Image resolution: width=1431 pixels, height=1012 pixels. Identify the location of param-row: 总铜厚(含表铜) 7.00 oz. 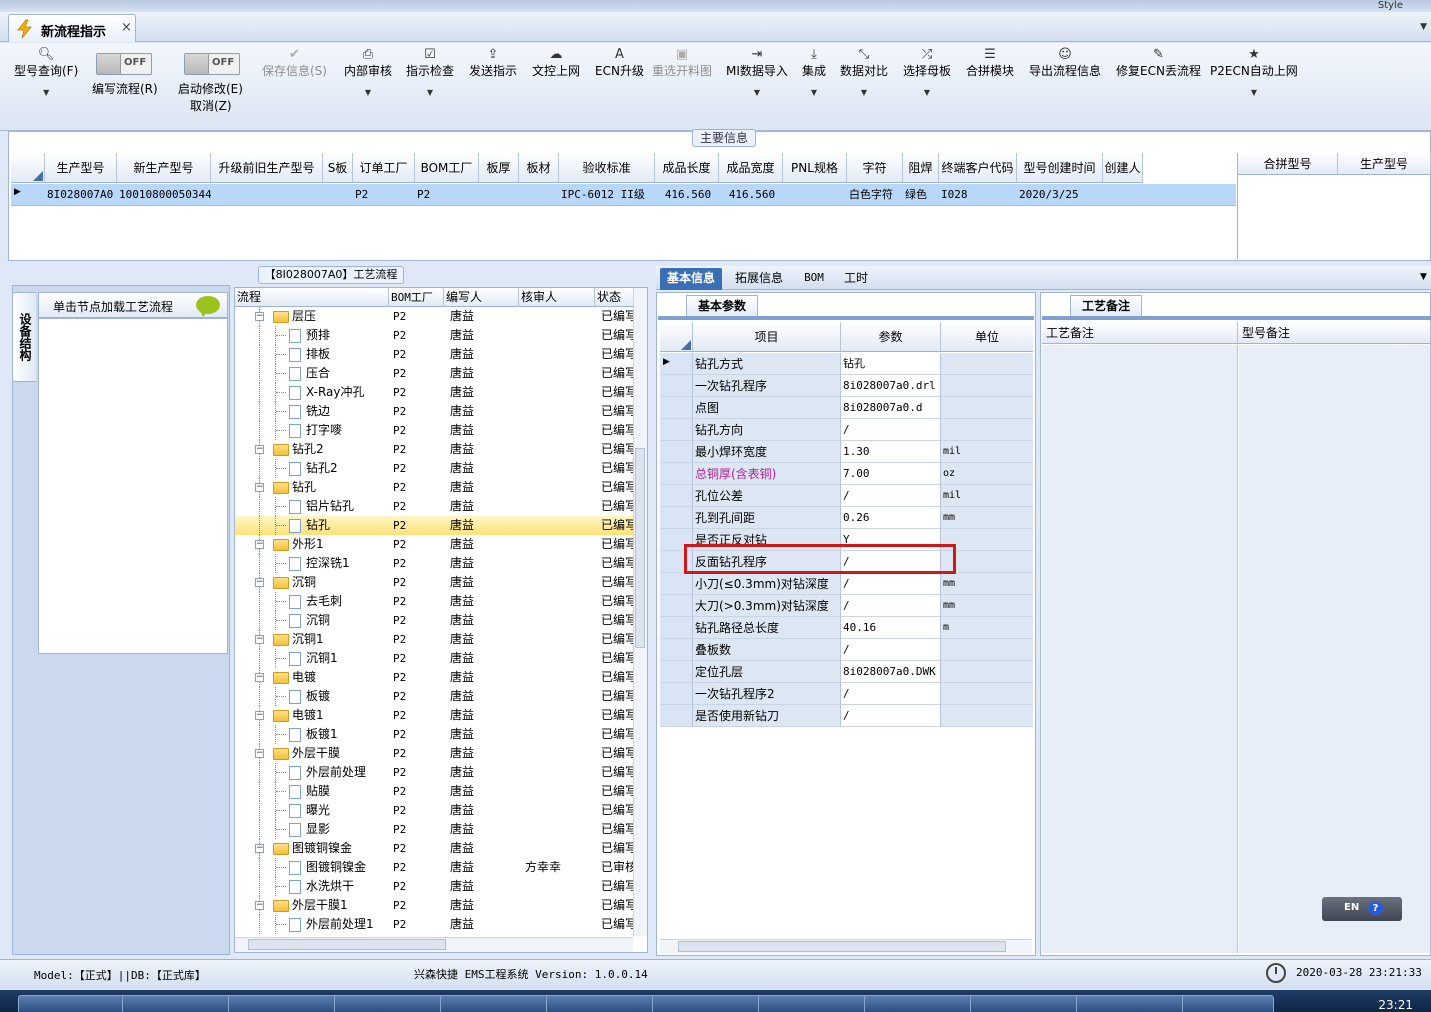
(846, 474).